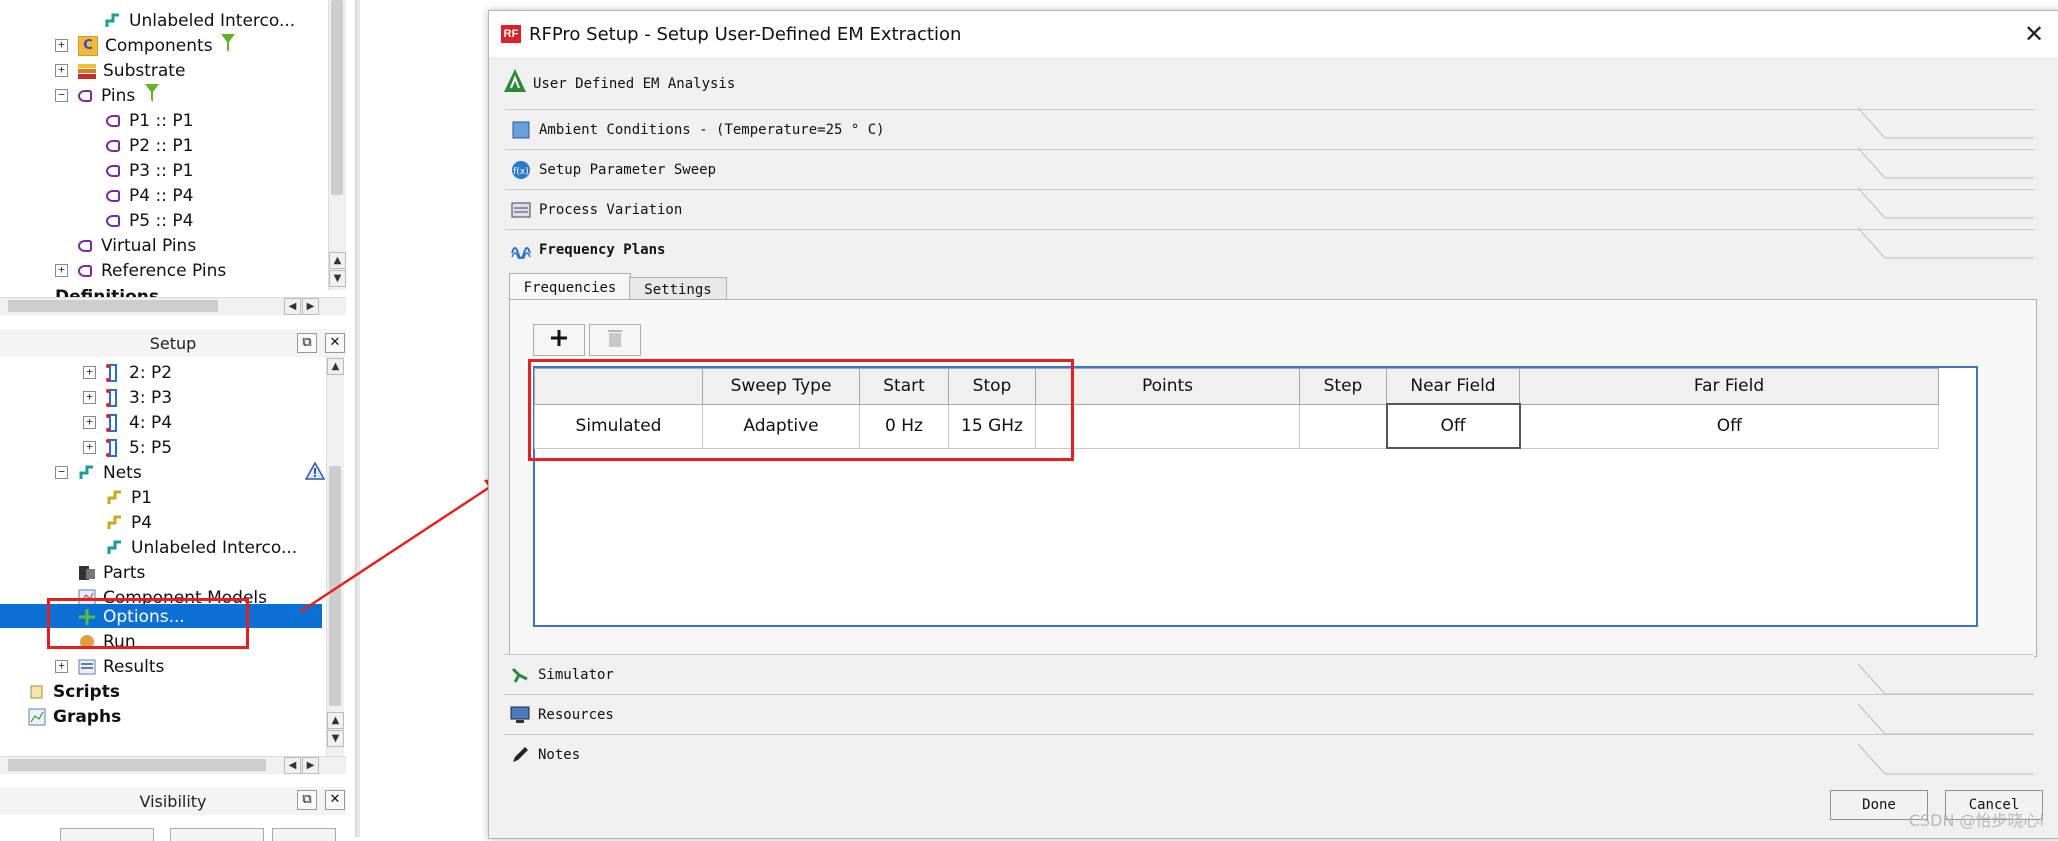  Describe the element at coordinates (1945, 441) in the screenshot. I see `section-tab-decorations` at that location.